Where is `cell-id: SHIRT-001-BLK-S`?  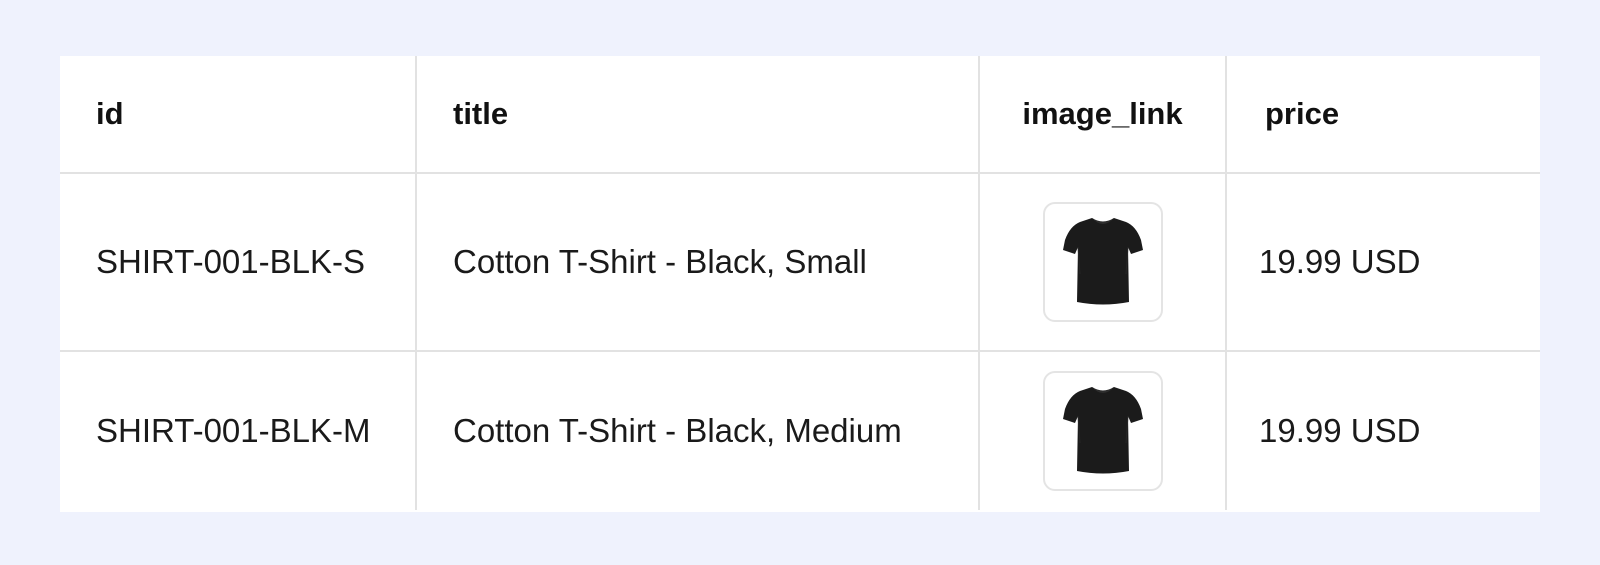 cell-id: SHIRT-001-BLK-S is located at coordinates (238, 262).